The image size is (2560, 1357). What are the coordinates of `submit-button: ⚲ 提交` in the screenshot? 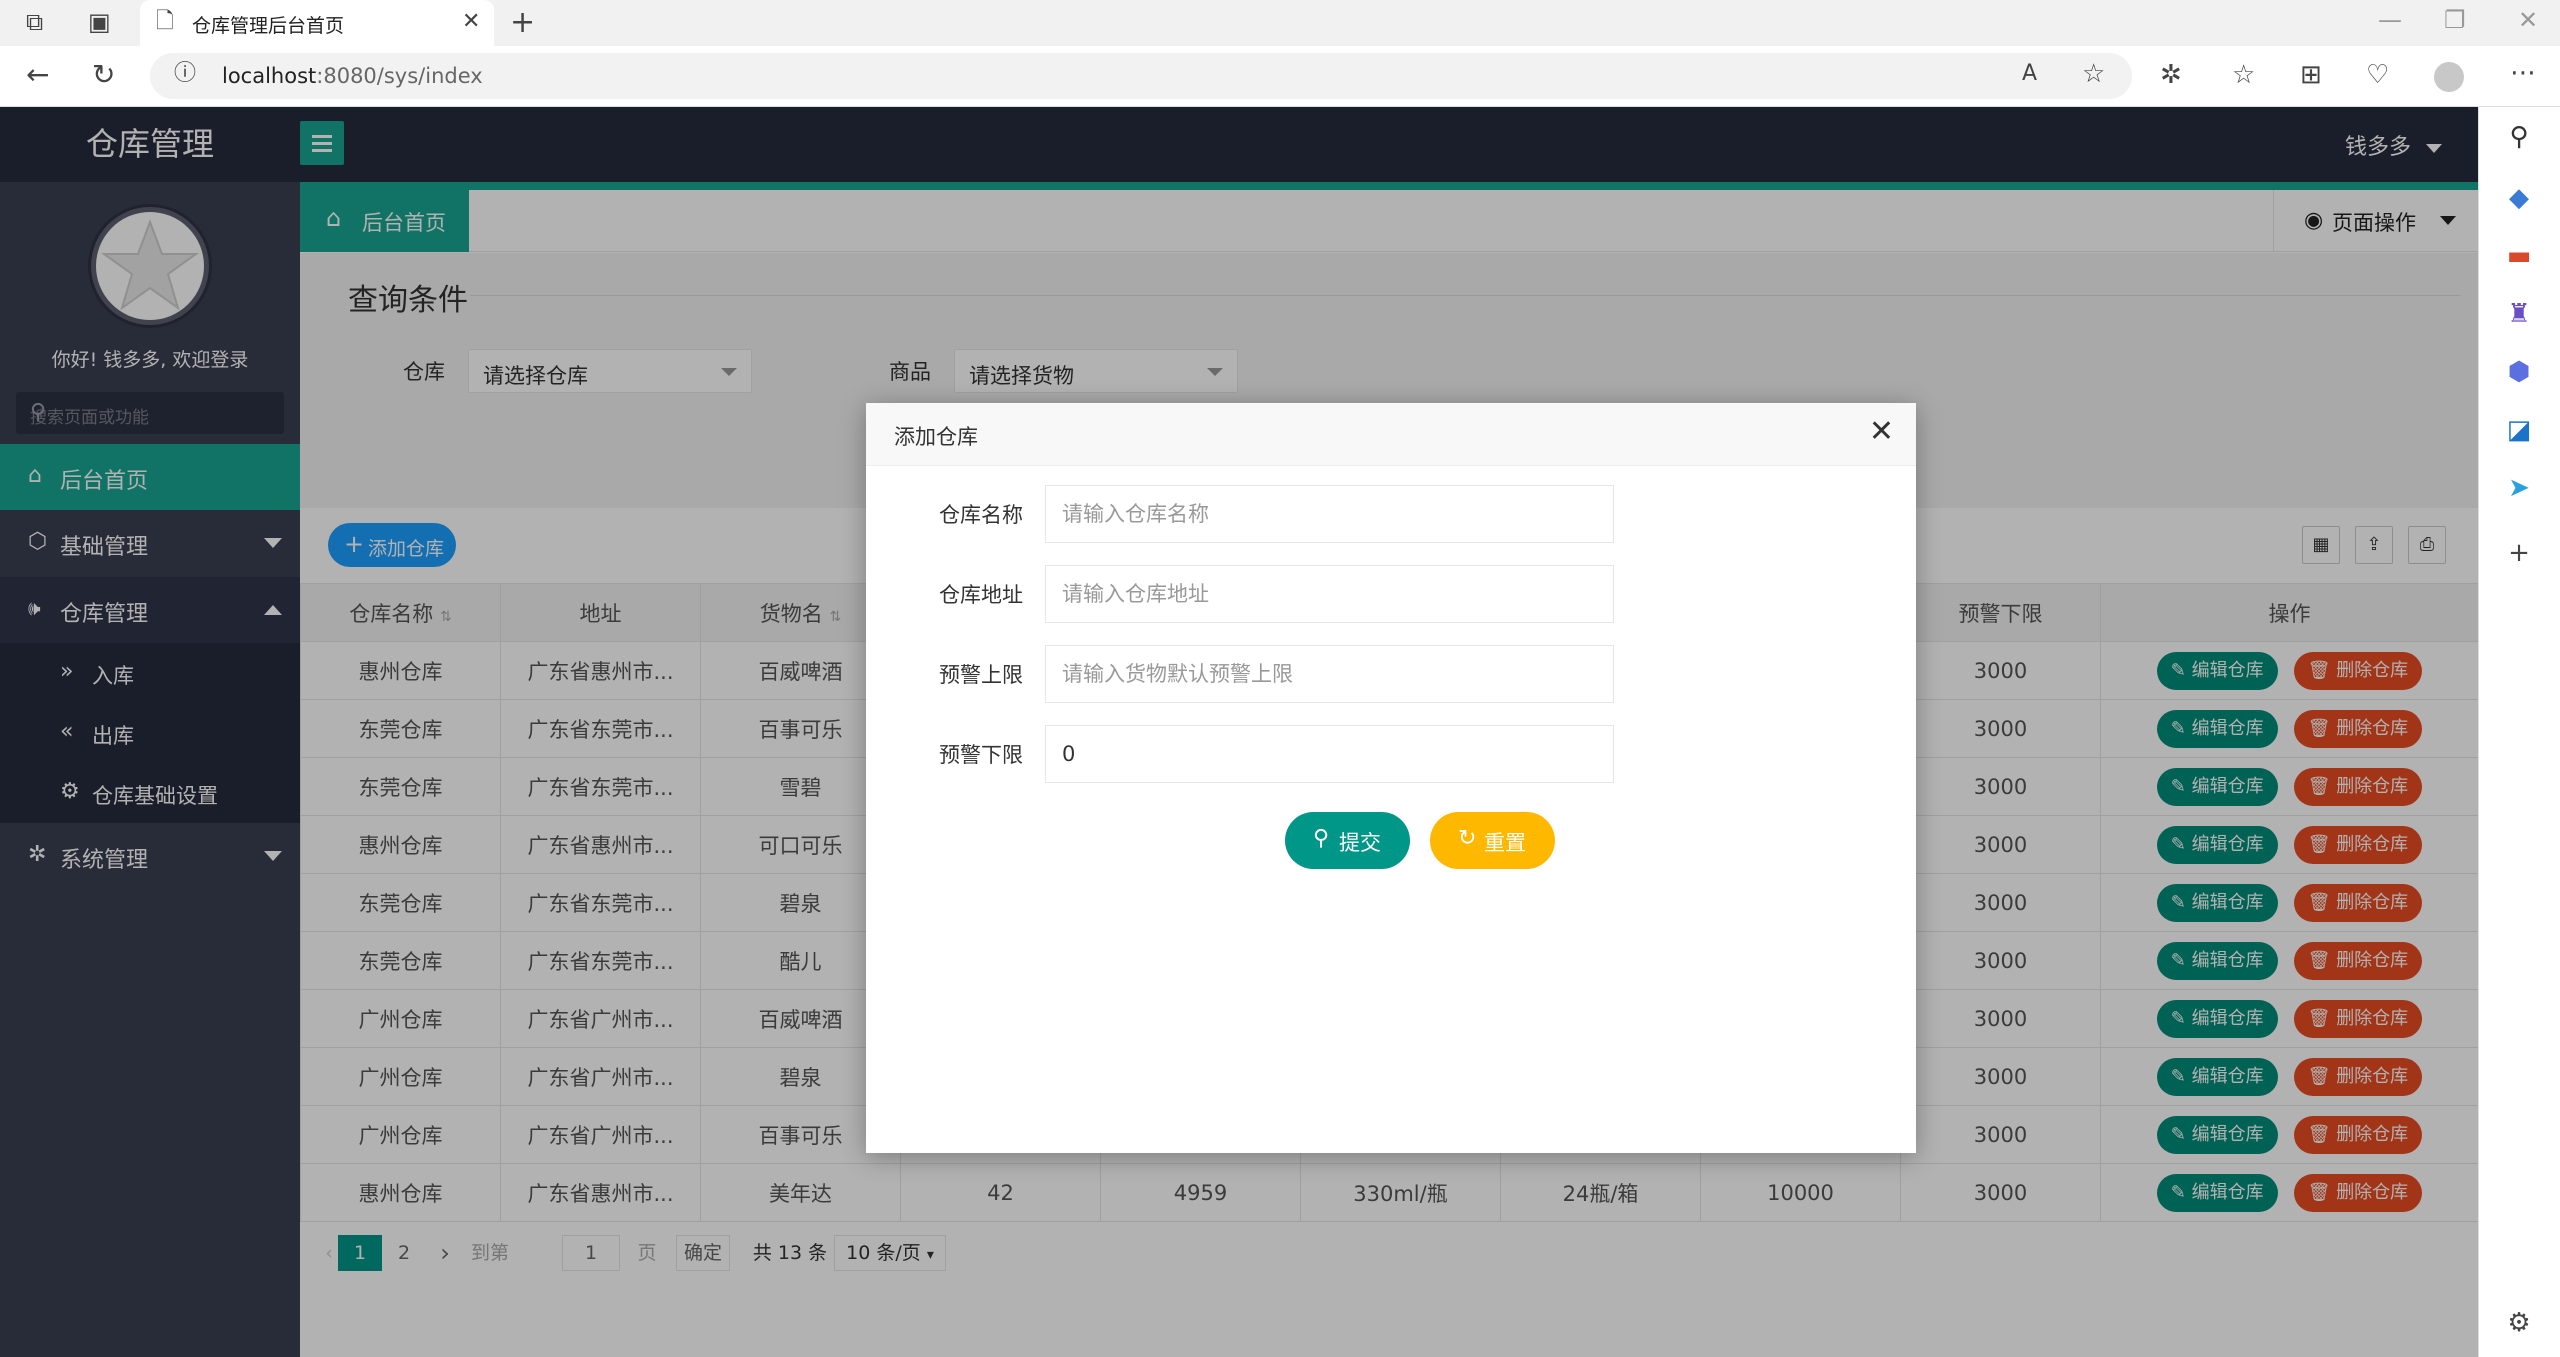 It's located at (1347, 840).